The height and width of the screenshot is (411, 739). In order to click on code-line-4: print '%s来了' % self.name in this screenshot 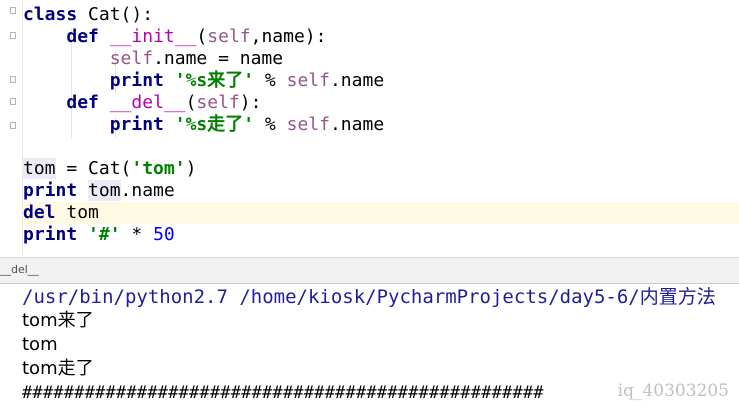, I will do `click(381, 81)`.